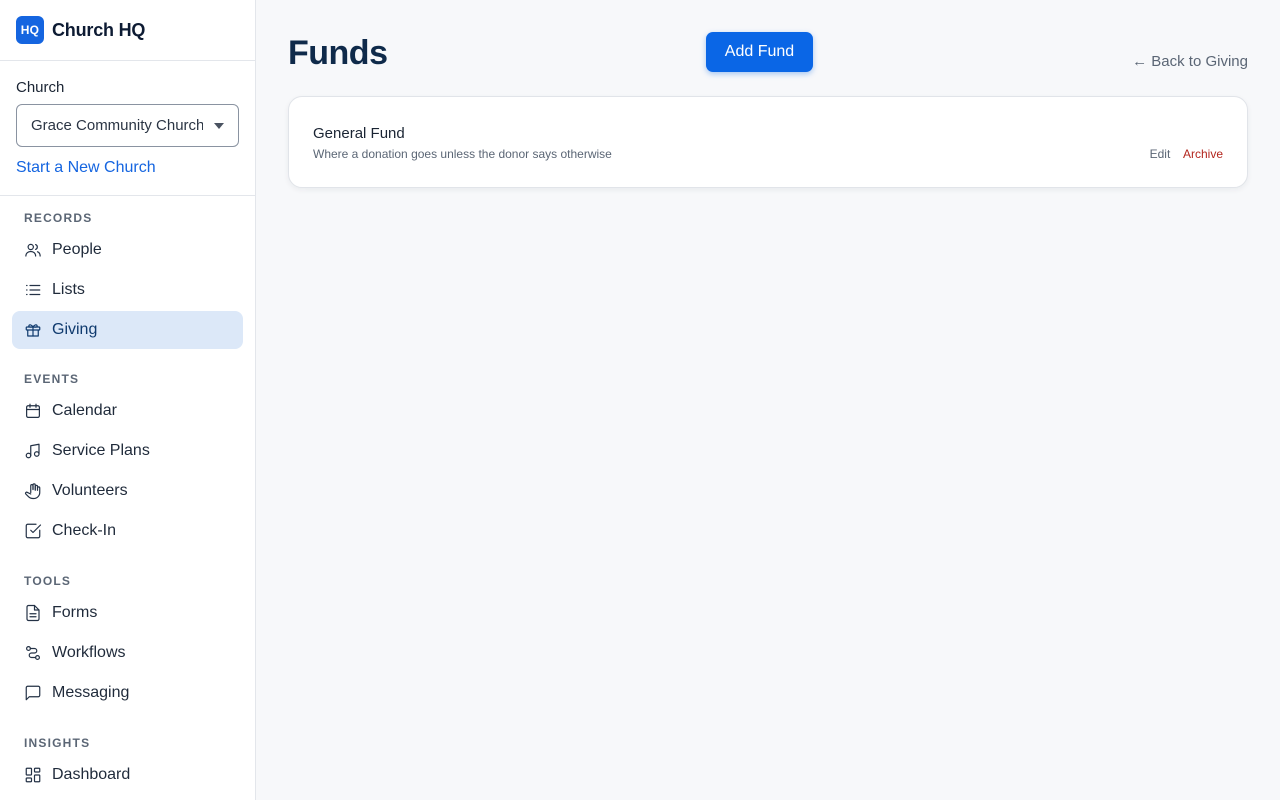  Describe the element at coordinates (33, 491) in the screenshot. I see `hand-icon` at that location.